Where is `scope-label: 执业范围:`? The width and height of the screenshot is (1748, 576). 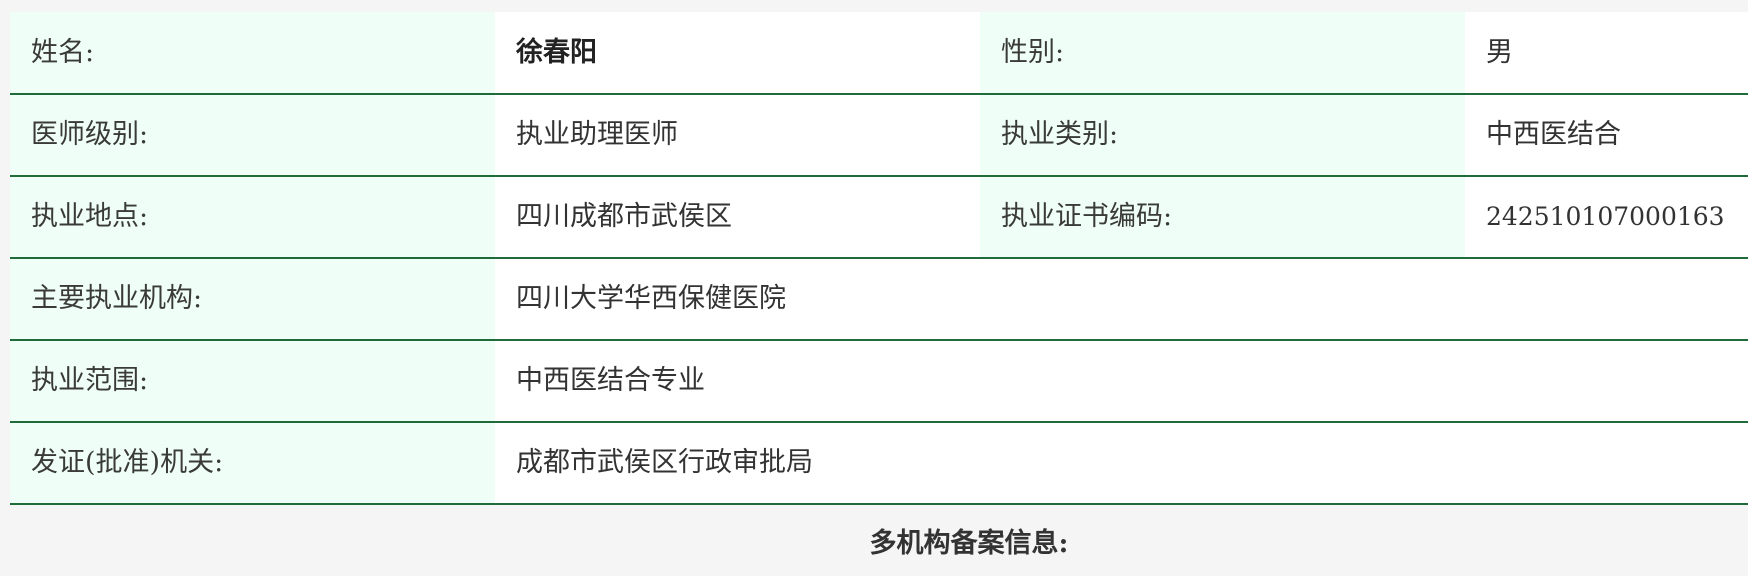 scope-label: 执业范围: is located at coordinates (252, 381).